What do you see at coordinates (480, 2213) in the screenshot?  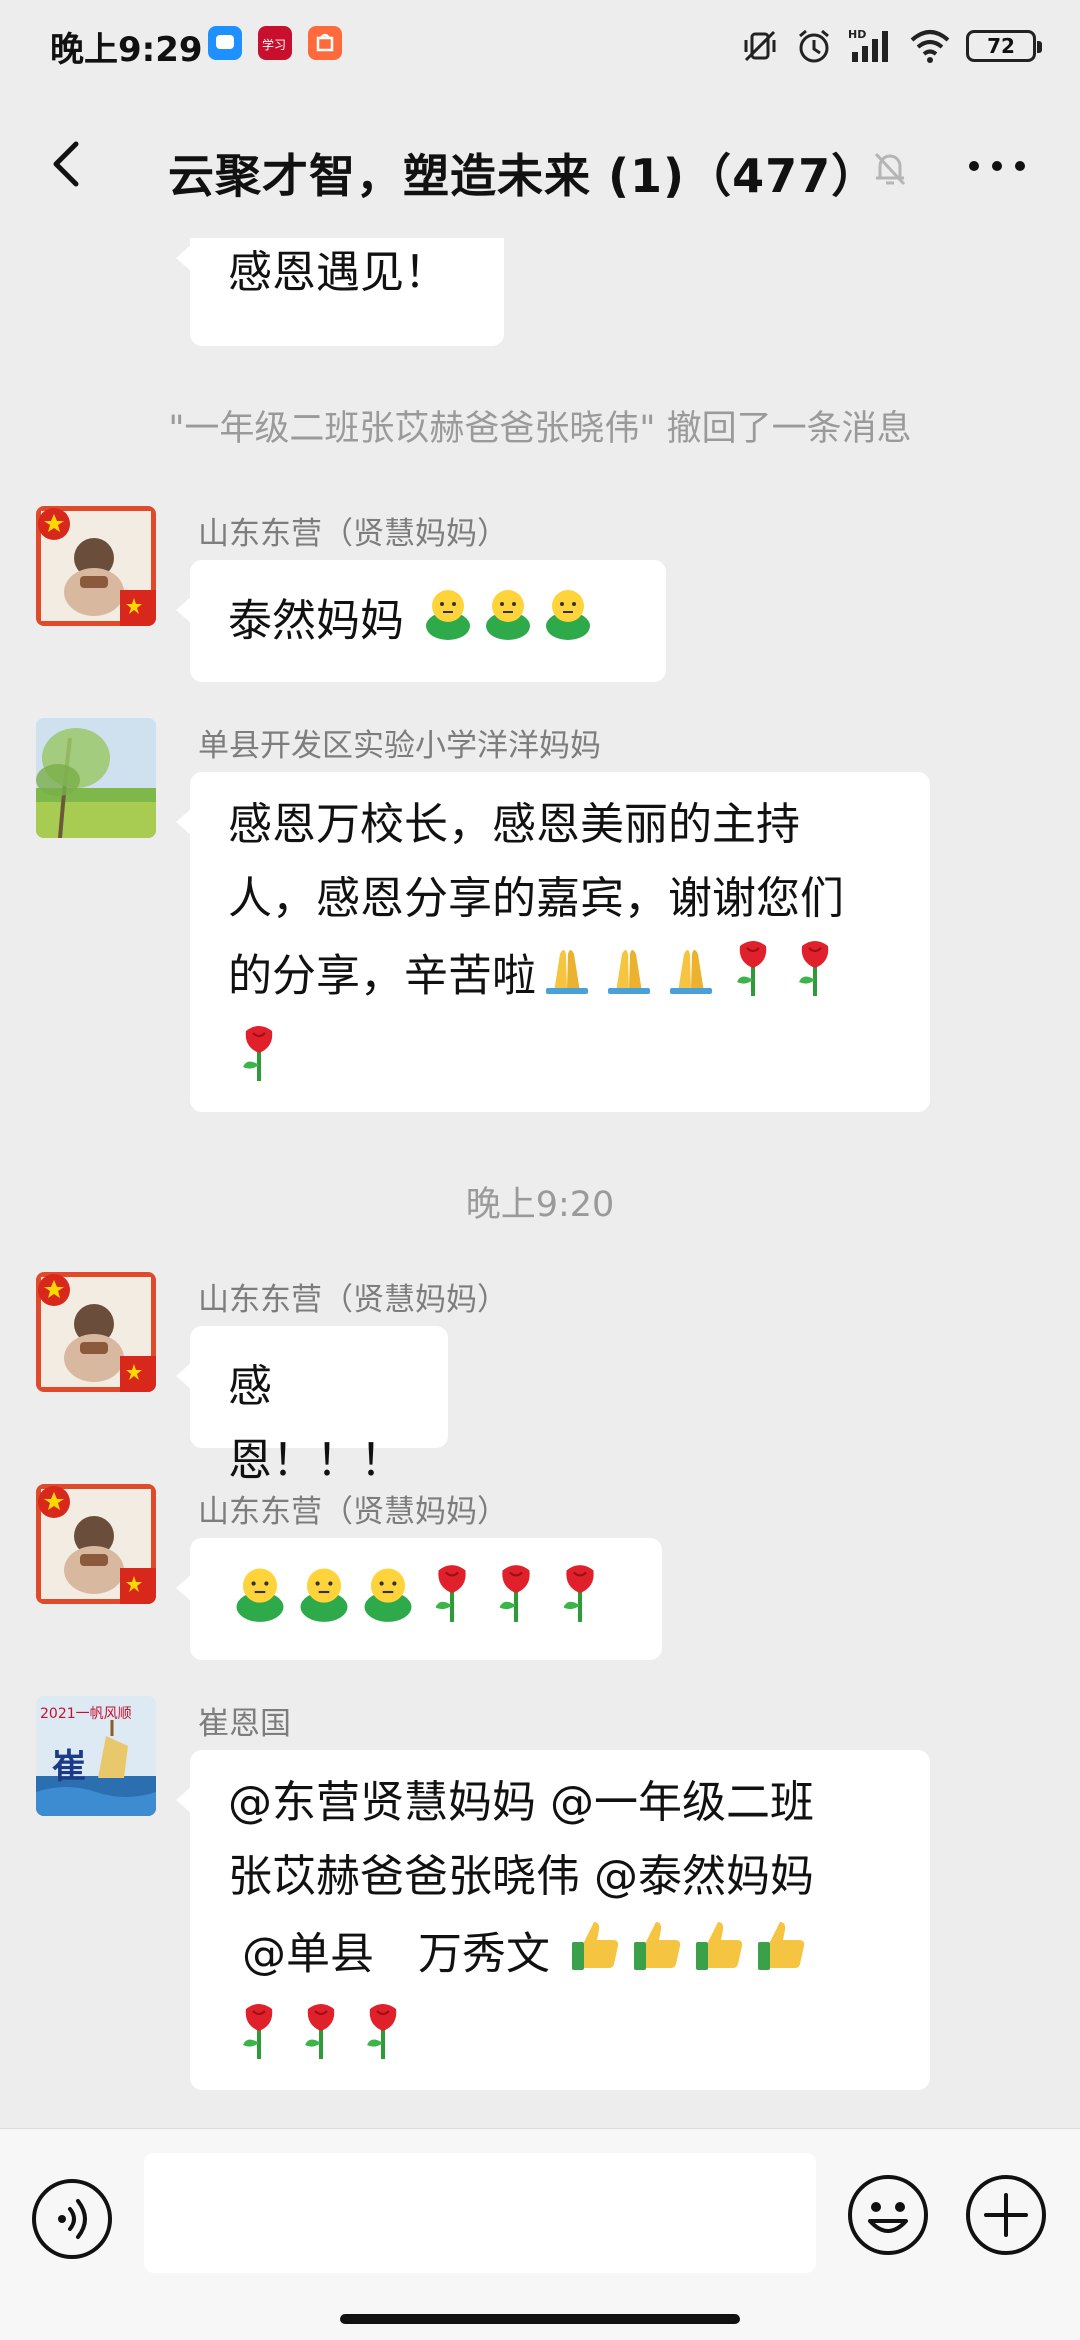 I see `message-input` at bounding box center [480, 2213].